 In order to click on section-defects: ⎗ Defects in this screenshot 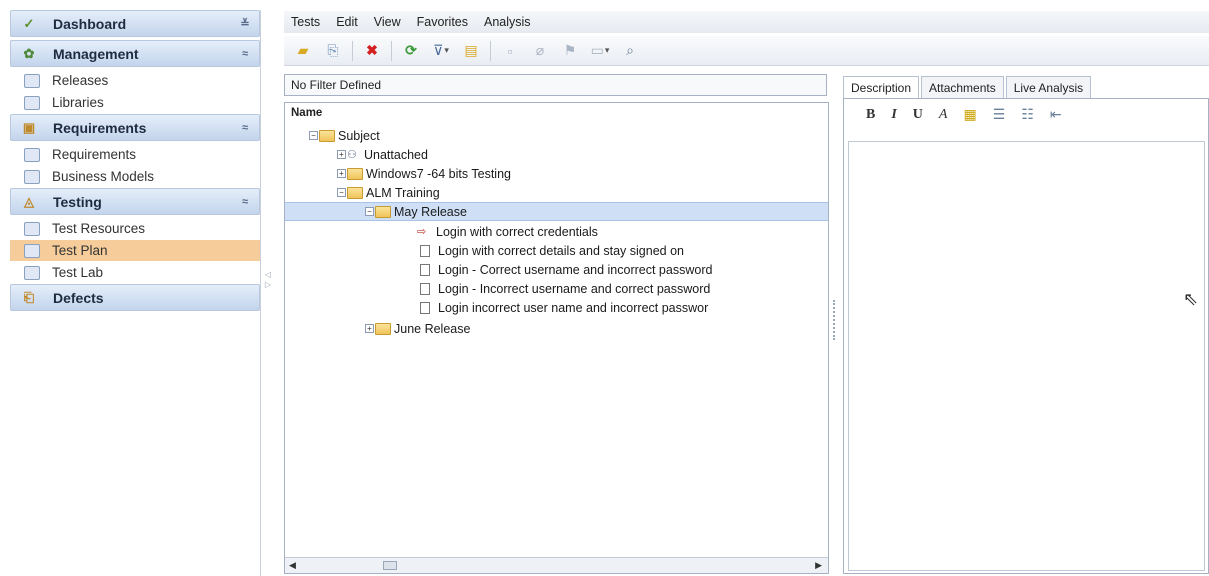, I will do `click(135, 297)`.